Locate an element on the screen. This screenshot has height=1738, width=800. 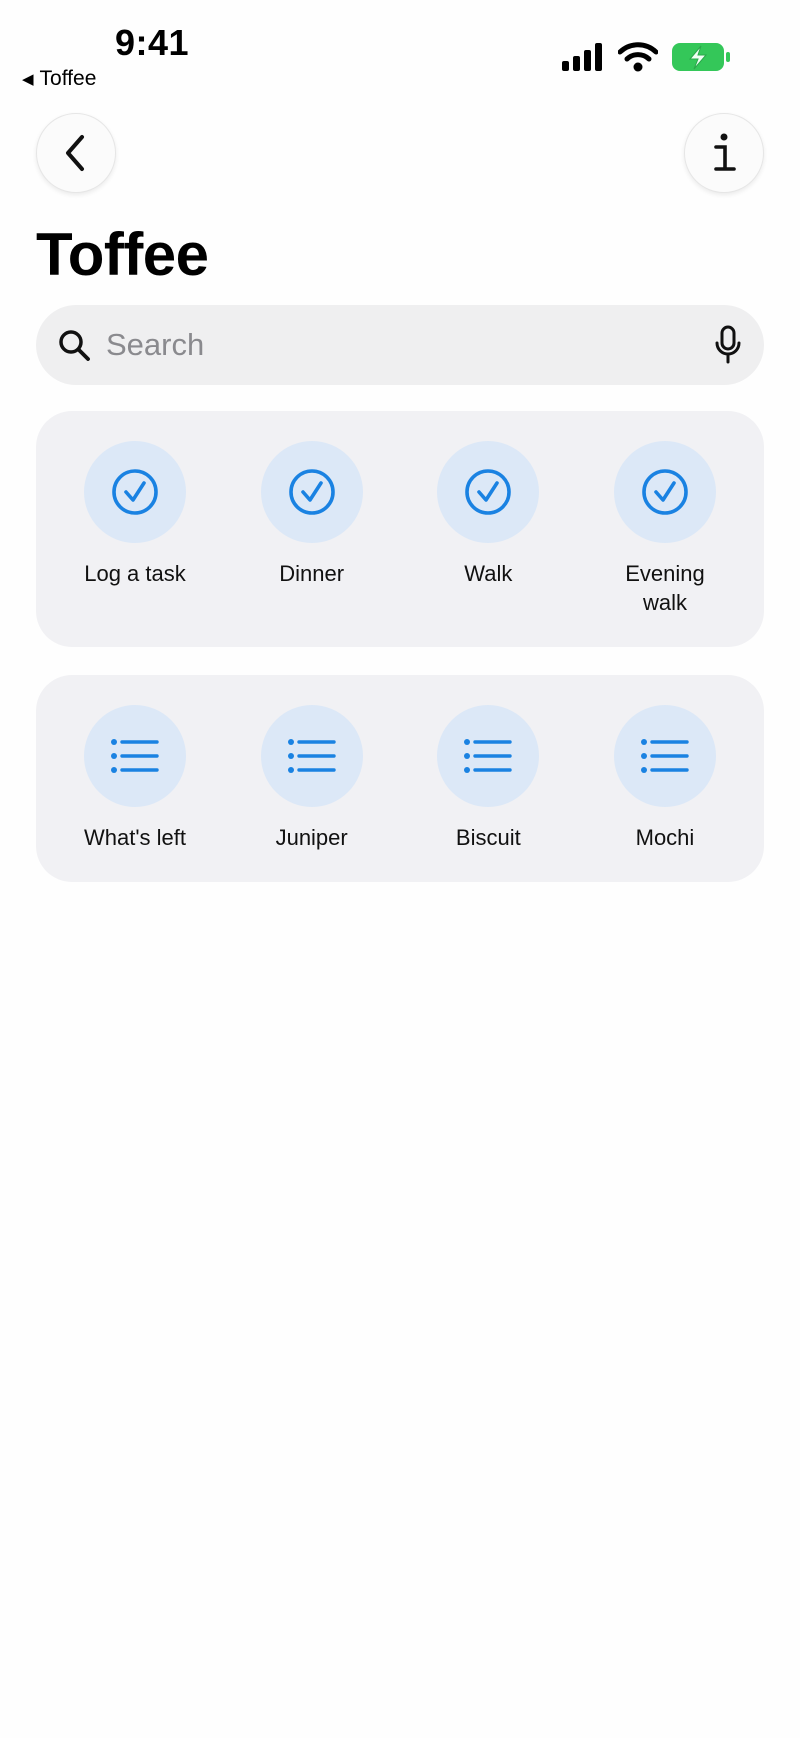
info-button is located at coordinates (724, 153).